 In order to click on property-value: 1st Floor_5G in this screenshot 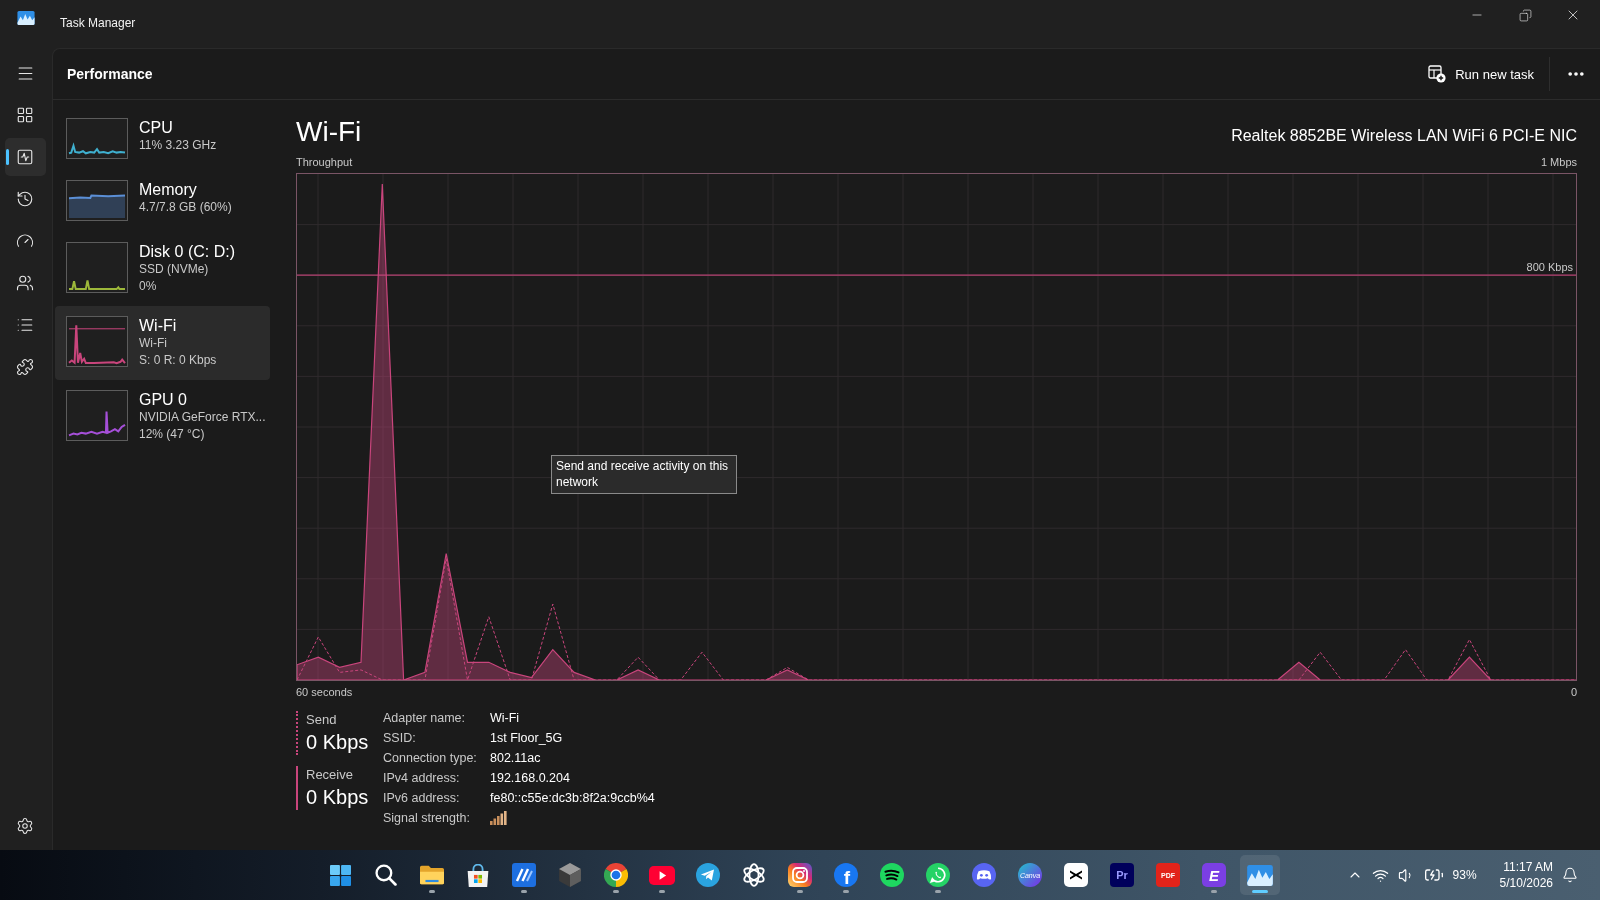, I will do `click(526, 738)`.